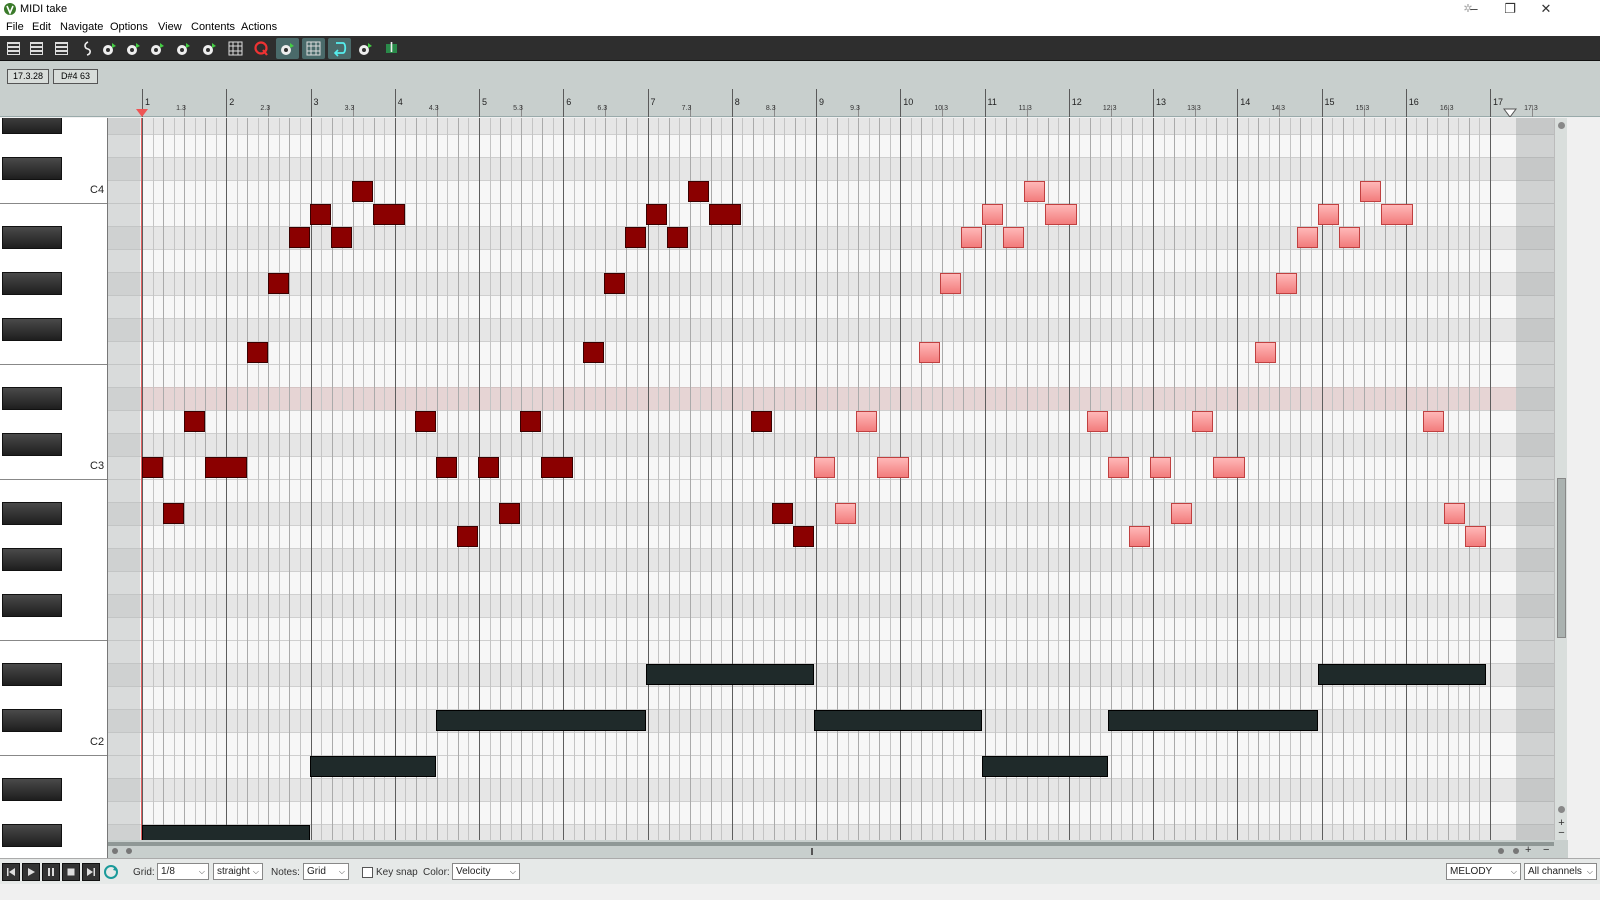 The width and height of the screenshot is (1600, 900). Describe the element at coordinates (129, 851) in the screenshot. I see `scroll-left-fast-icon` at that location.